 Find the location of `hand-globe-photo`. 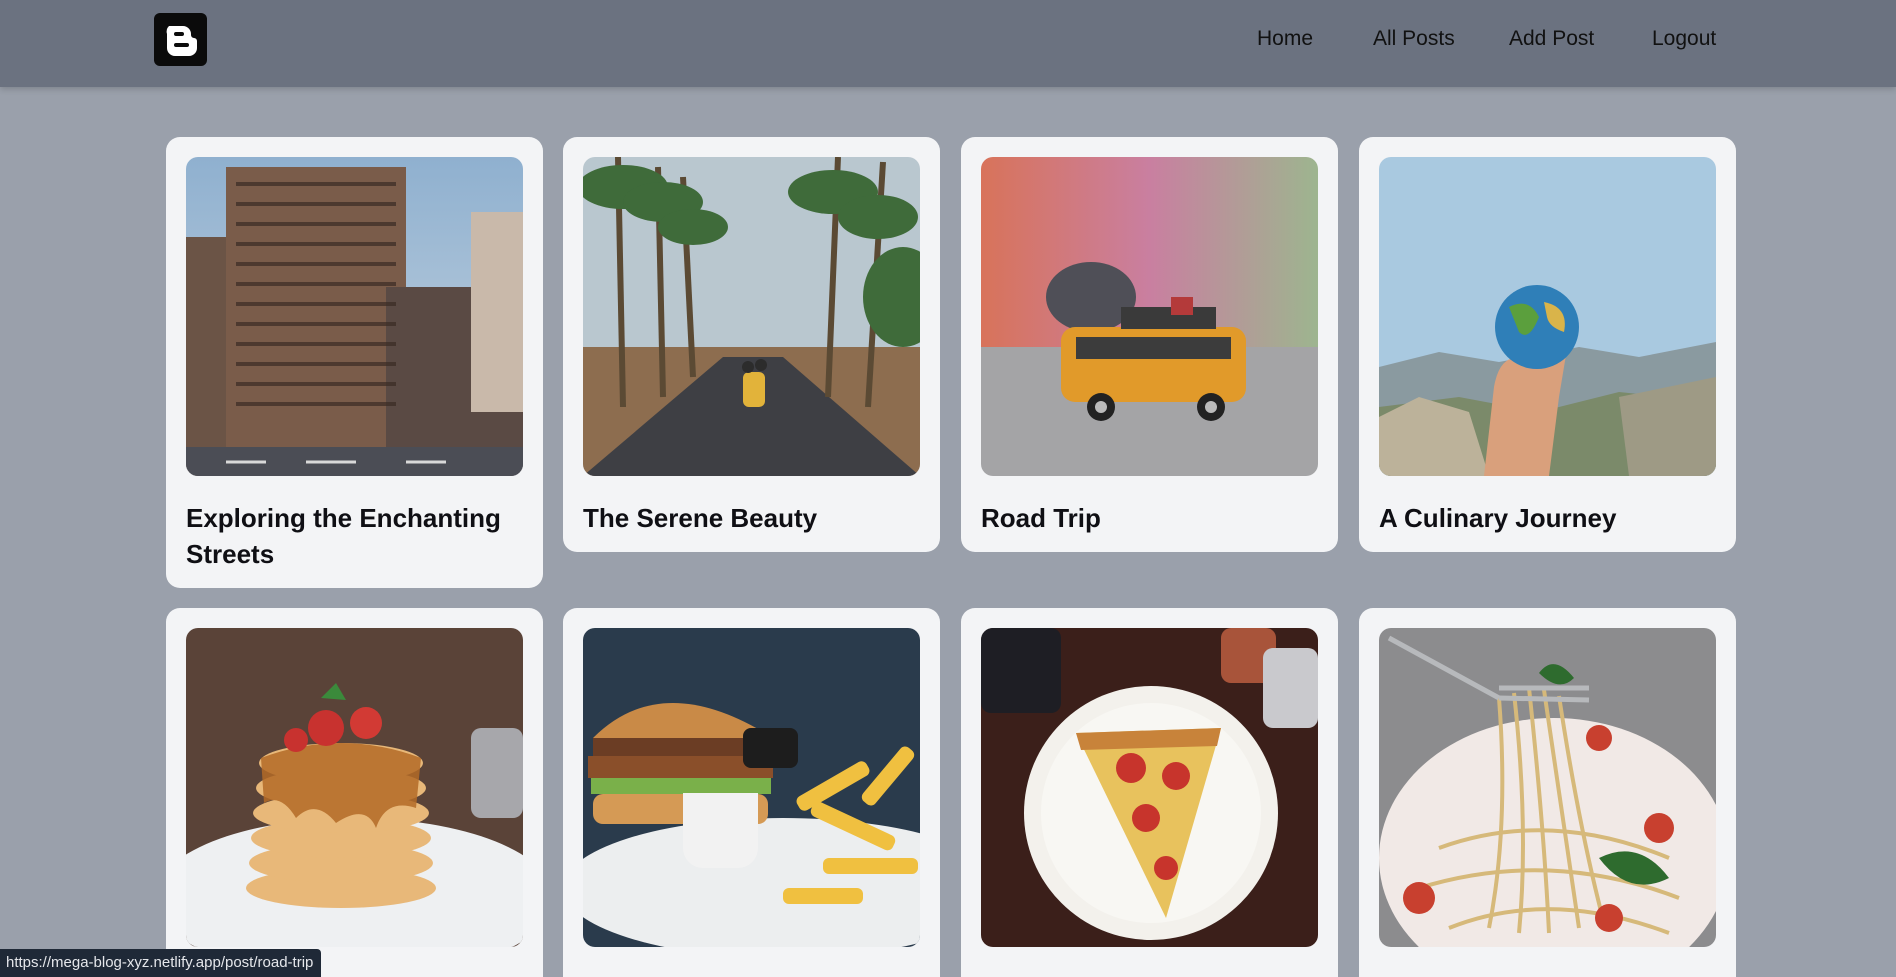

hand-globe-photo is located at coordinates (1547, 316).